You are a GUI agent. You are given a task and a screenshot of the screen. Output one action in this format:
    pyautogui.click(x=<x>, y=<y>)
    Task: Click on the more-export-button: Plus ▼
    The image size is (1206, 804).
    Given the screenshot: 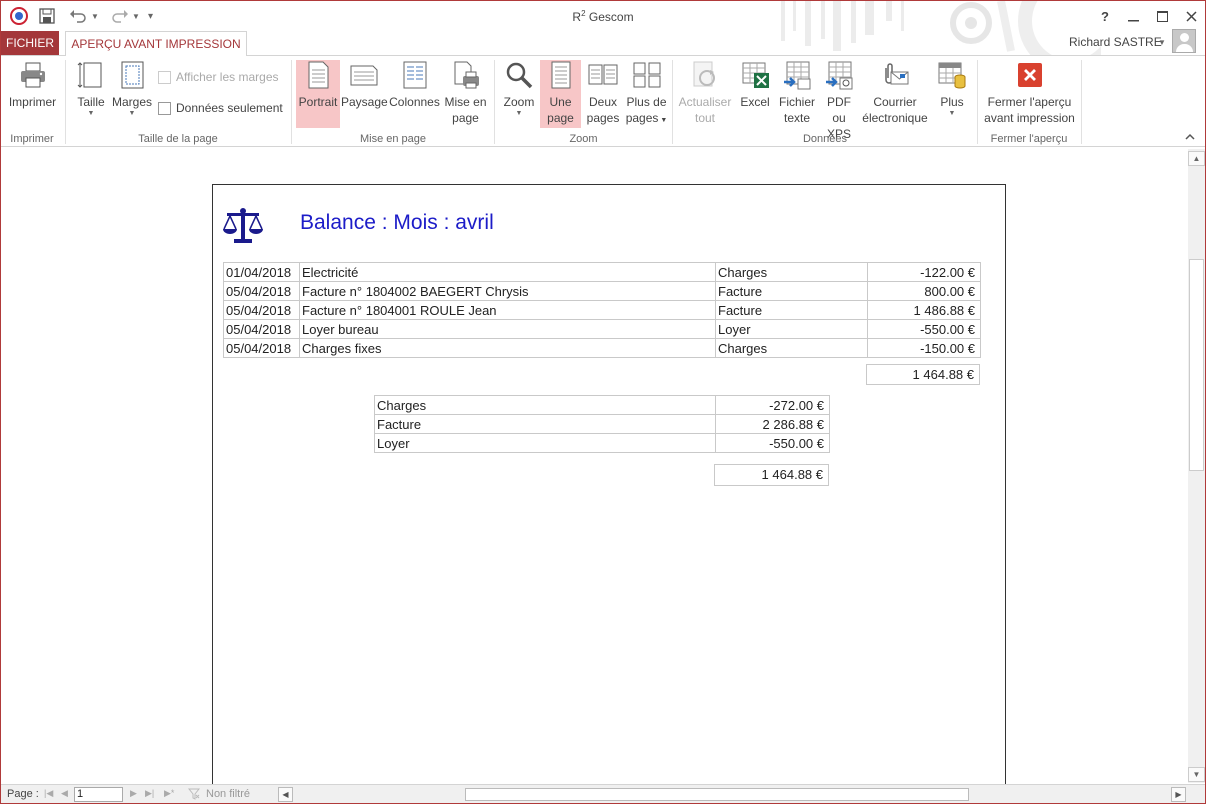 What is the action you would take?
    pyautogui.click(x=952, y=89)
    